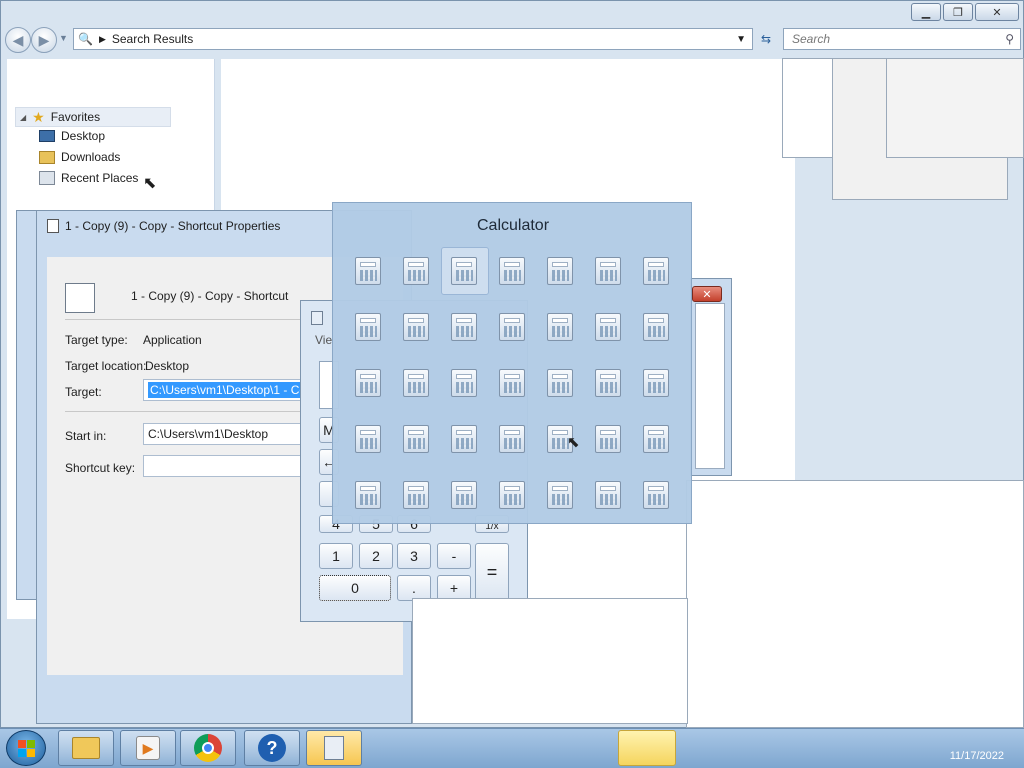 This screenshot has height=768, width=1024. I want to click on key-3-button: 3, so click(414, 556).